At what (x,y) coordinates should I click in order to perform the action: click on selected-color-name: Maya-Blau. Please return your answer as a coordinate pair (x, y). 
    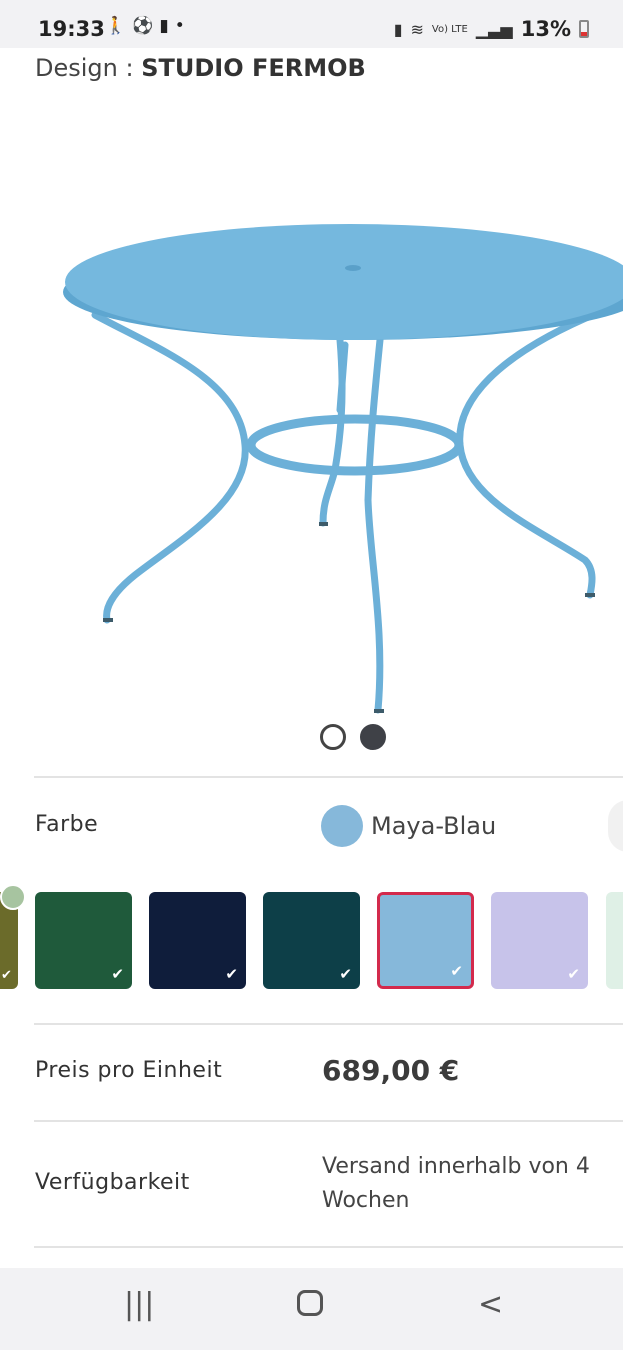
    Looking at the image, I should click on (434, 826).